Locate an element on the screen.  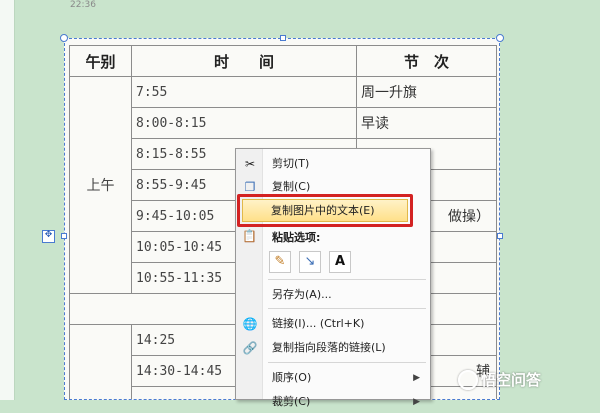
clipboard-icon: 📋 is located at coordinates (249, 236).